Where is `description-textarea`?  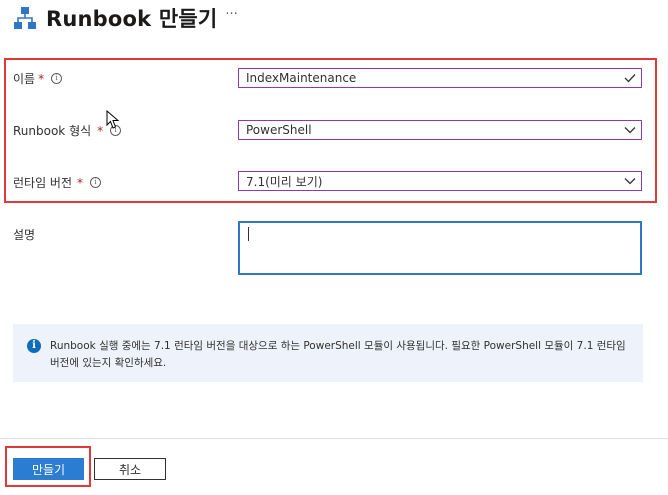
description-textarea is located at coordinates (440, 248).